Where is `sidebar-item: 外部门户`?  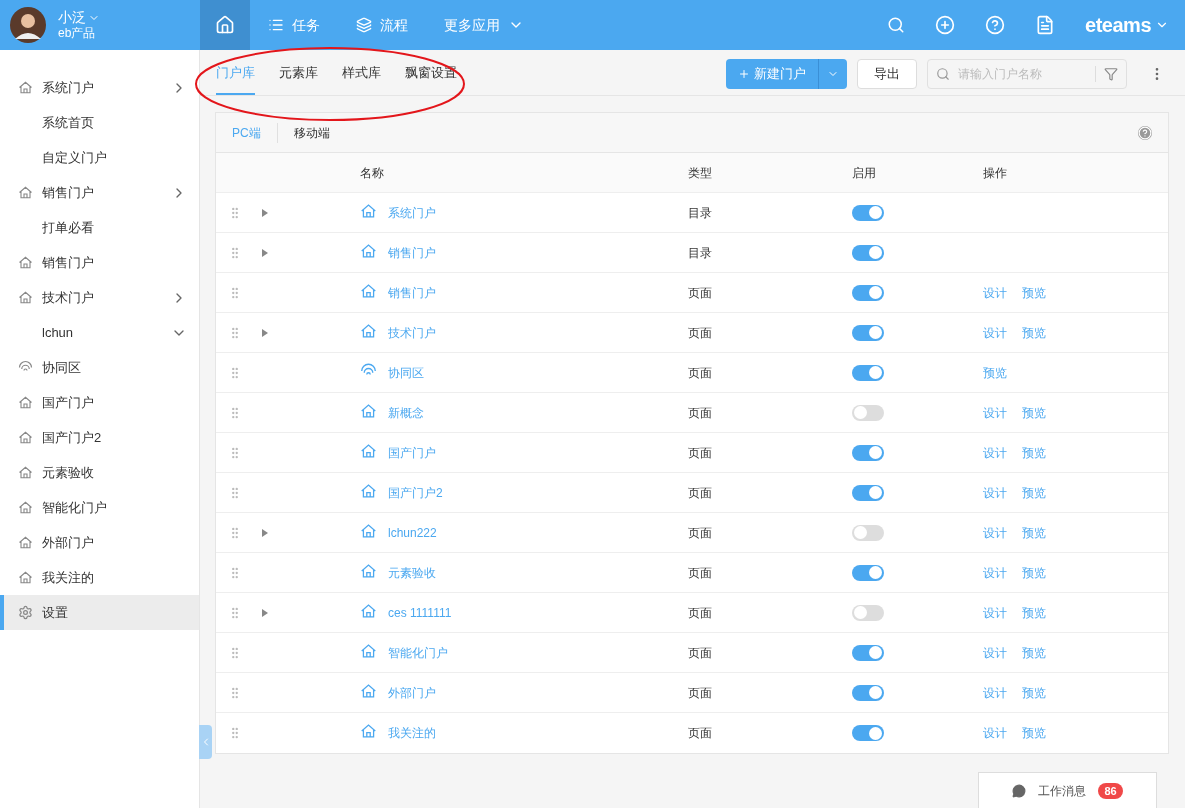
sidebar-item: 外部门户 is located at coordinates (99, 542).